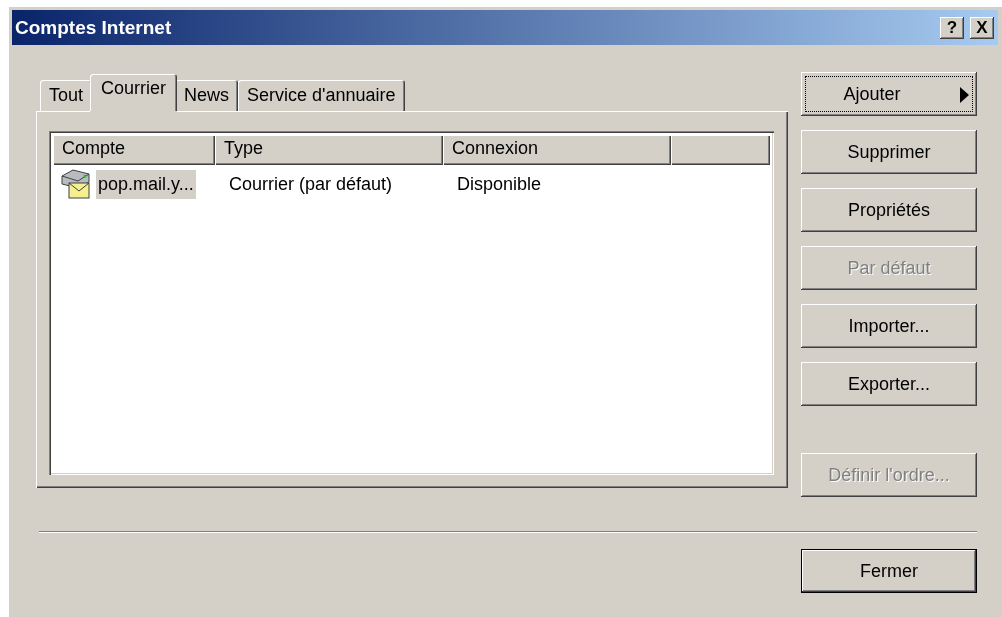 The height and width of the screenshot is (617, 1002). Describe the element at coordinates (321, 95) in the screenshot. I see `tab: Service d'annuaire` at that location.